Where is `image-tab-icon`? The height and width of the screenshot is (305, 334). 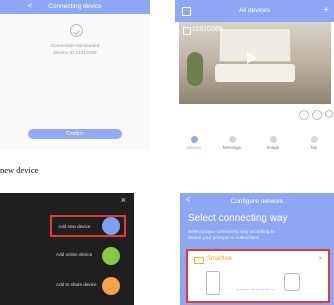 image-tab-icon is located at coordinates (273, 139).